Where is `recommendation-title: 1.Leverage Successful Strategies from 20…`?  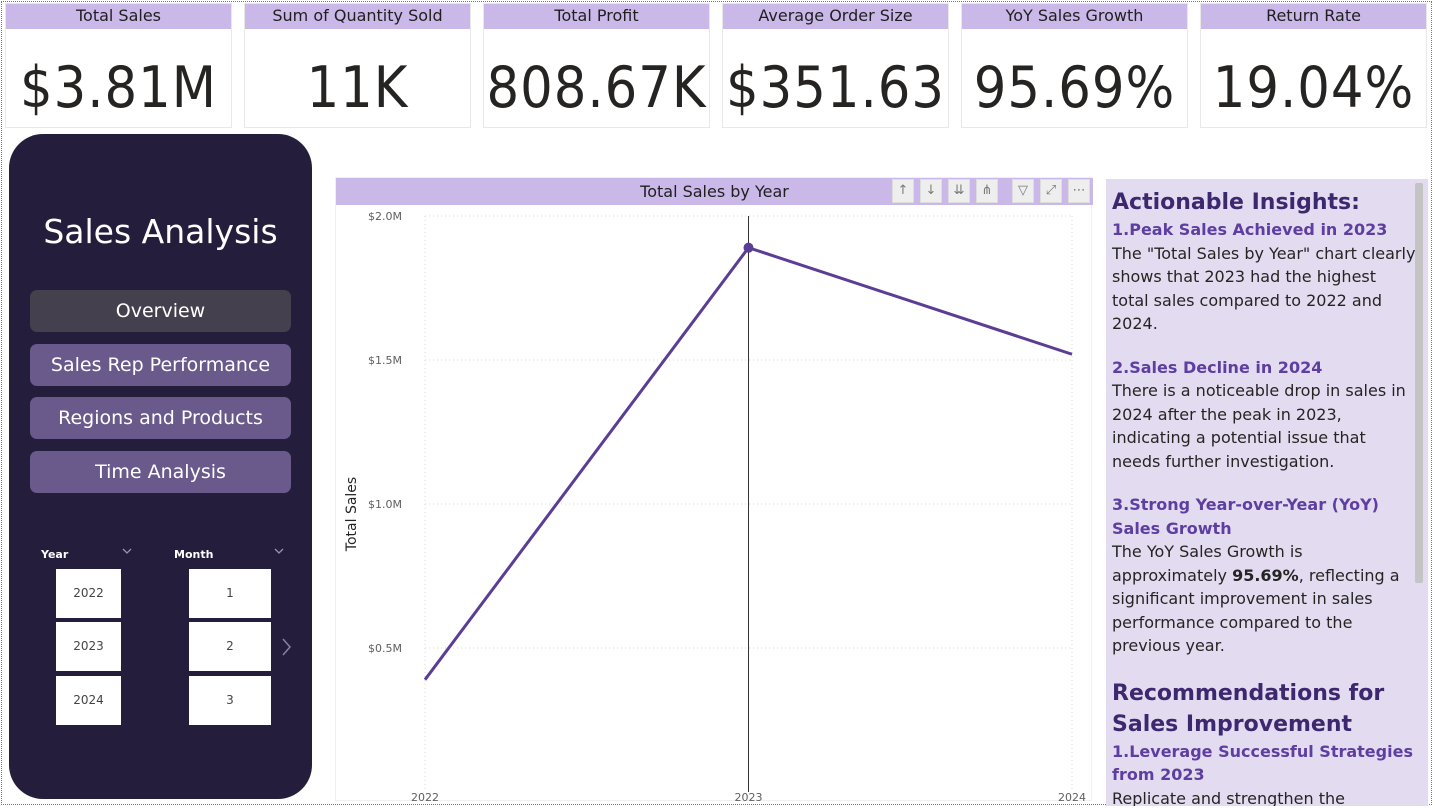
recommendation-title: 1.Leverage Successful Strategies from 20… is located at coordinates (1262, 763).